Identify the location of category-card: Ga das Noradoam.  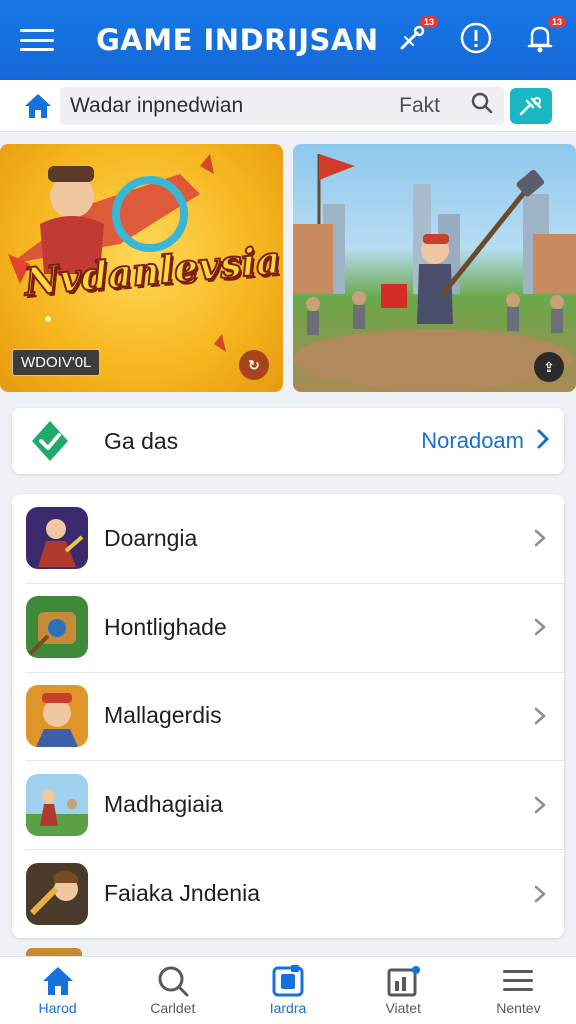
(288, 441).